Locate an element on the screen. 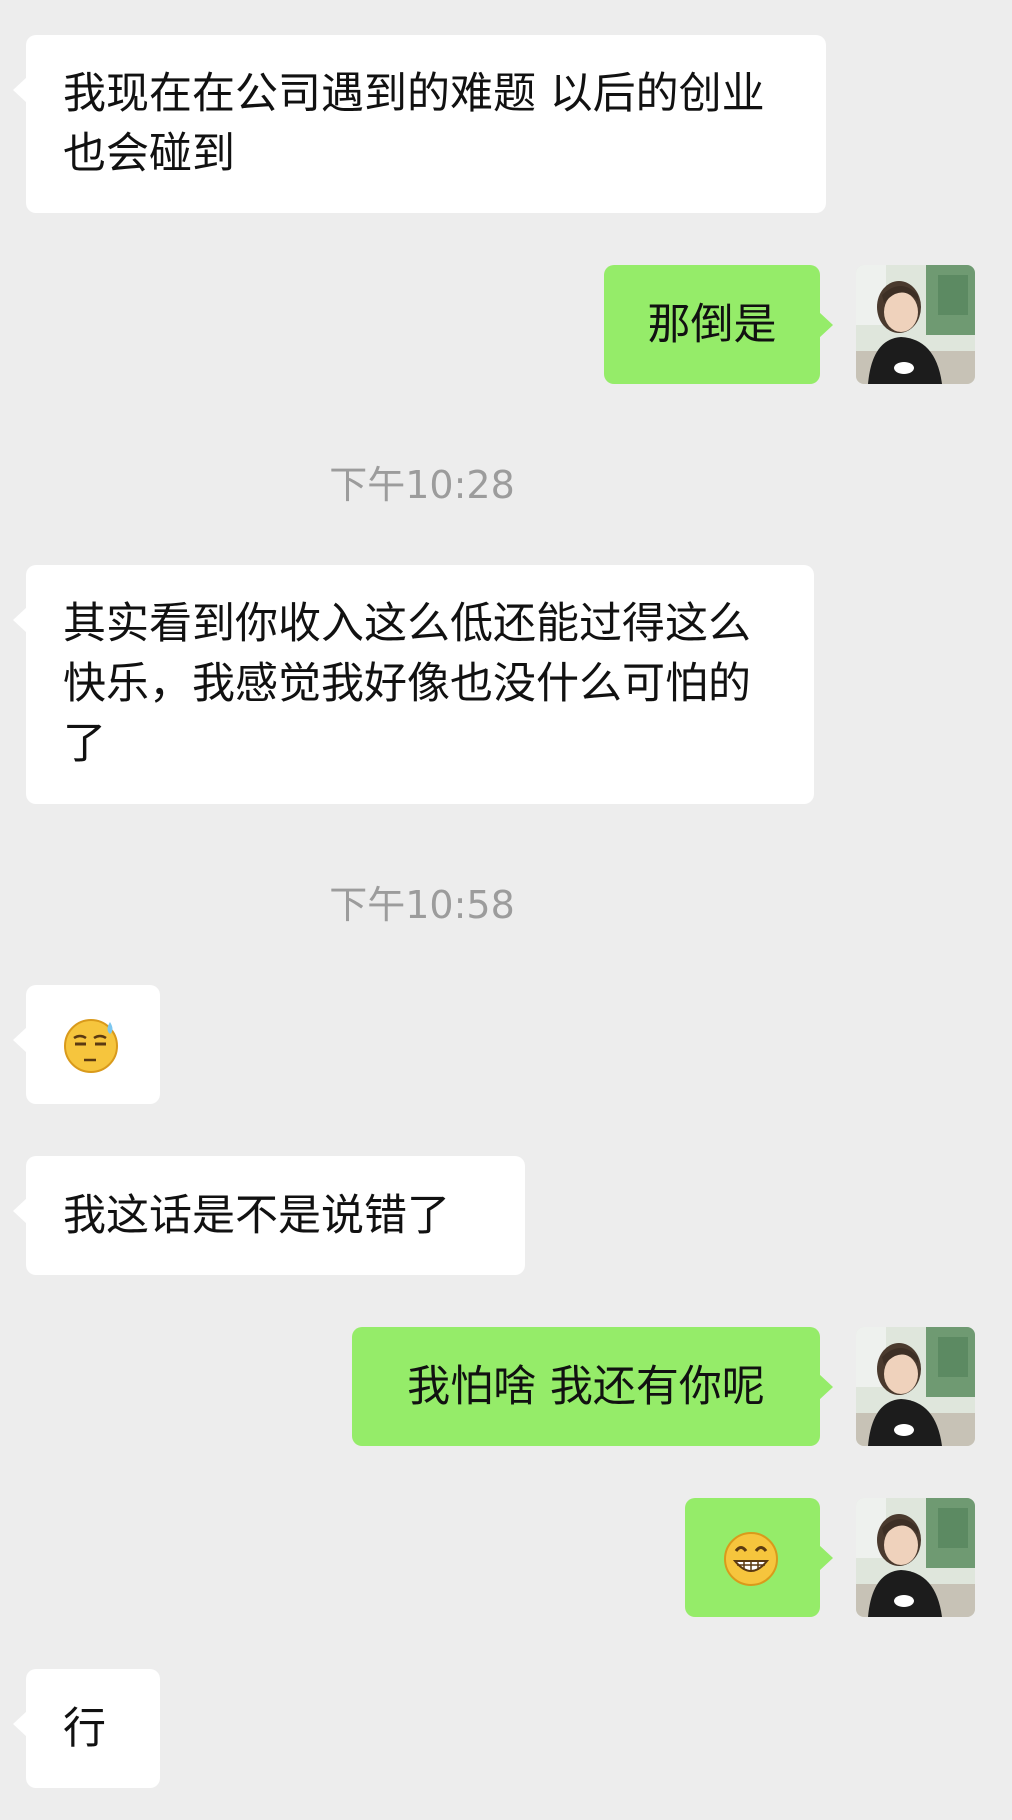  message-text: 行 is located at coordinates (84, 1728).